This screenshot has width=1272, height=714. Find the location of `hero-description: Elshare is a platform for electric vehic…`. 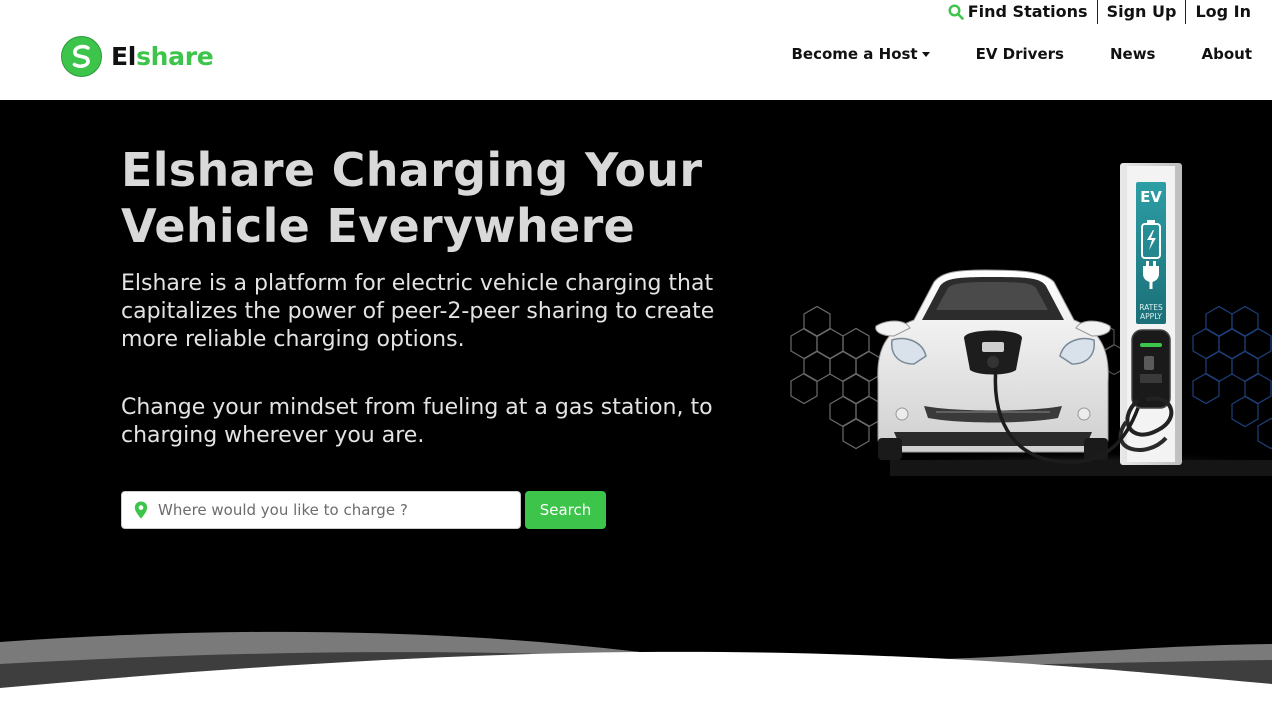

hero-description: Elshare is a platform for electric vehic… is located at coordinates (418, 311).